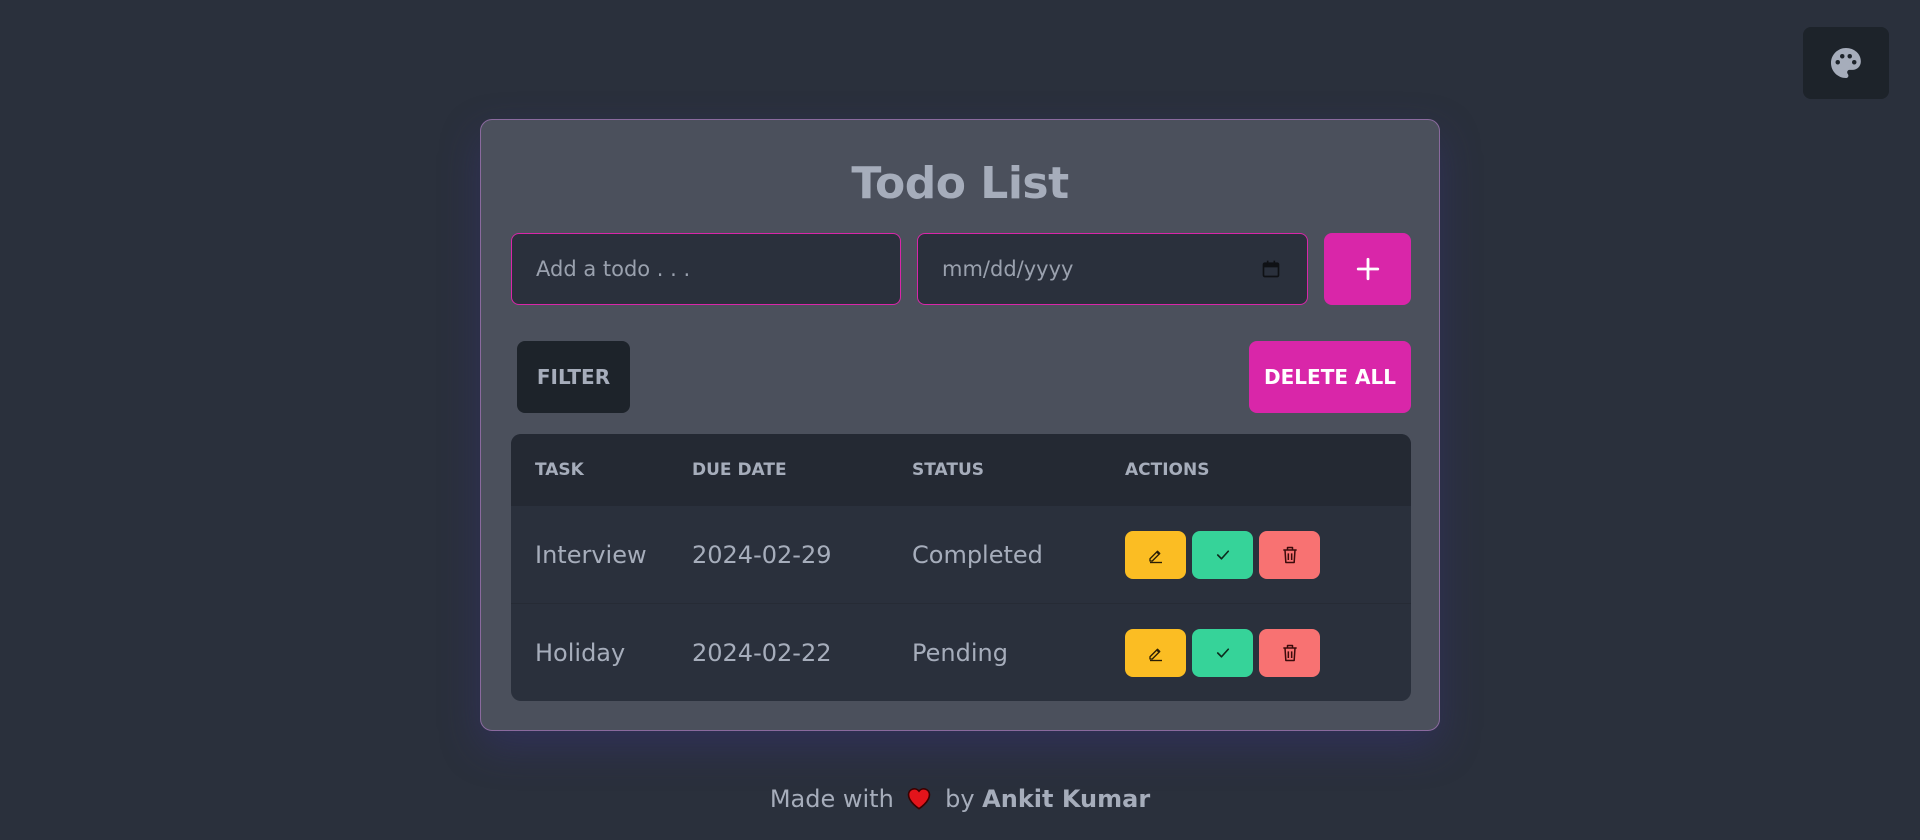 This screenshot has width=1920, height=840. I want to click on status-cell: Pending, so click(960, 653).